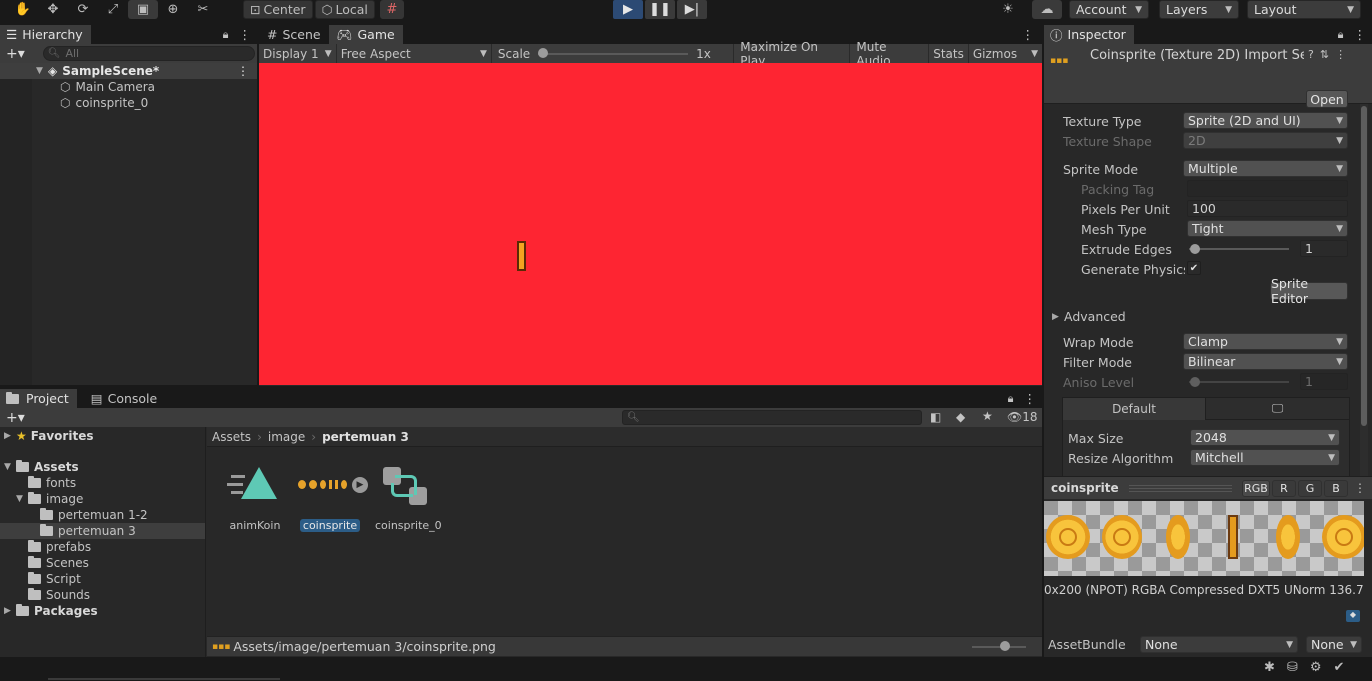  Describe the element at coordinates (143, 9) in the screenshot. I see `rect-tool-icon: ▣` at that location.